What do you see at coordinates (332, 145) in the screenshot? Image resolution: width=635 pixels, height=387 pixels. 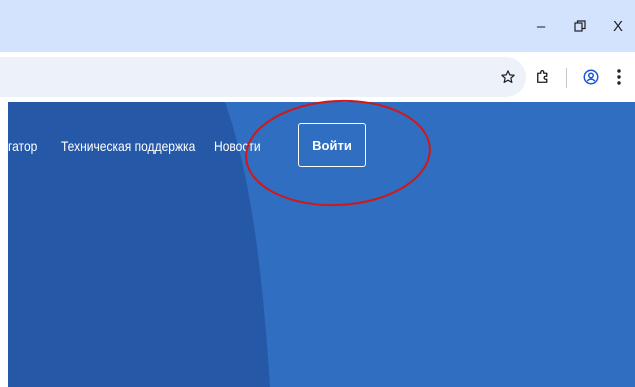 I see `login-button: Войти` at bounding box center [332, 145].